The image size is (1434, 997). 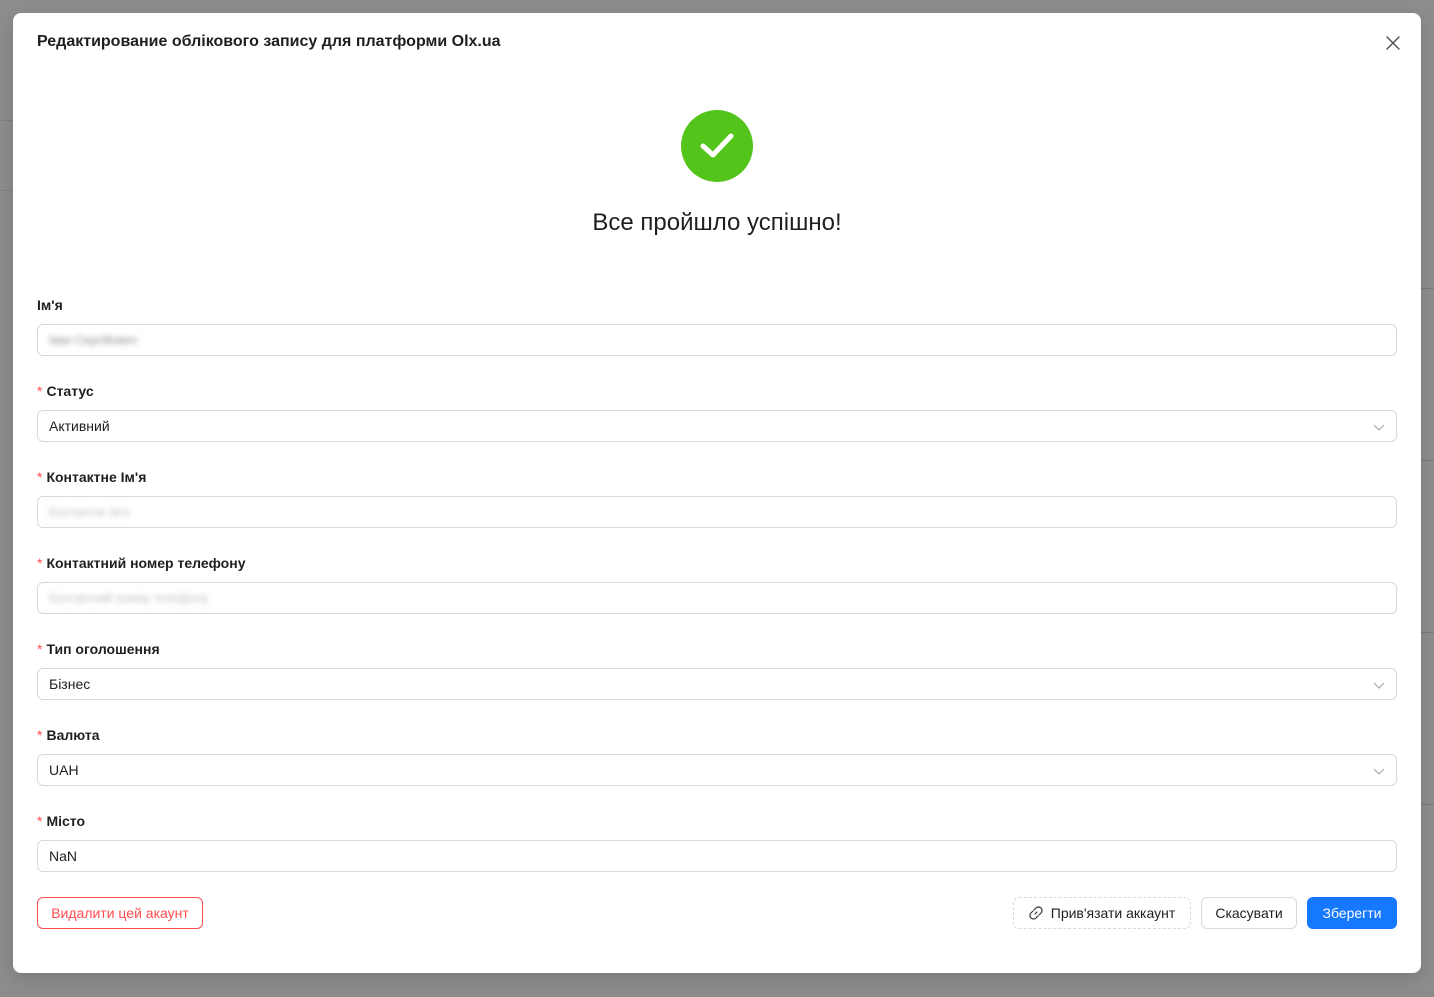 What do you see at coordinates (61, 821) in the screenshot?
I see `city-label: * Місто` at bounding box center [61, 821].